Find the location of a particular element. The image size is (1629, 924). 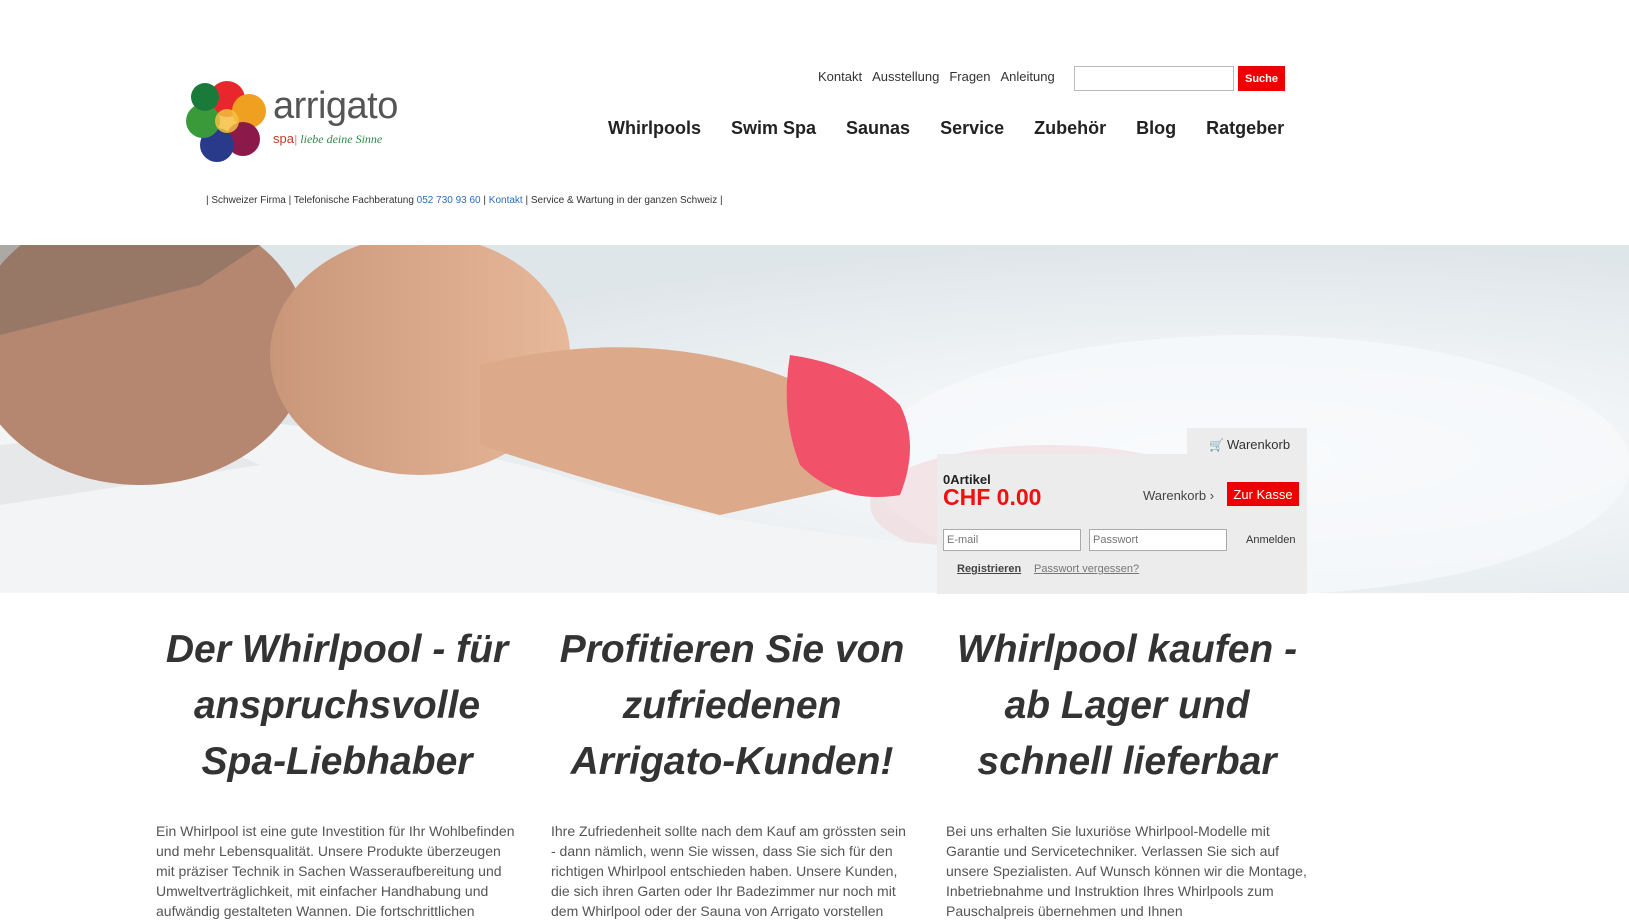

cart-tab: 🛒 Warenkorb is located at coordinates (1247, 442).